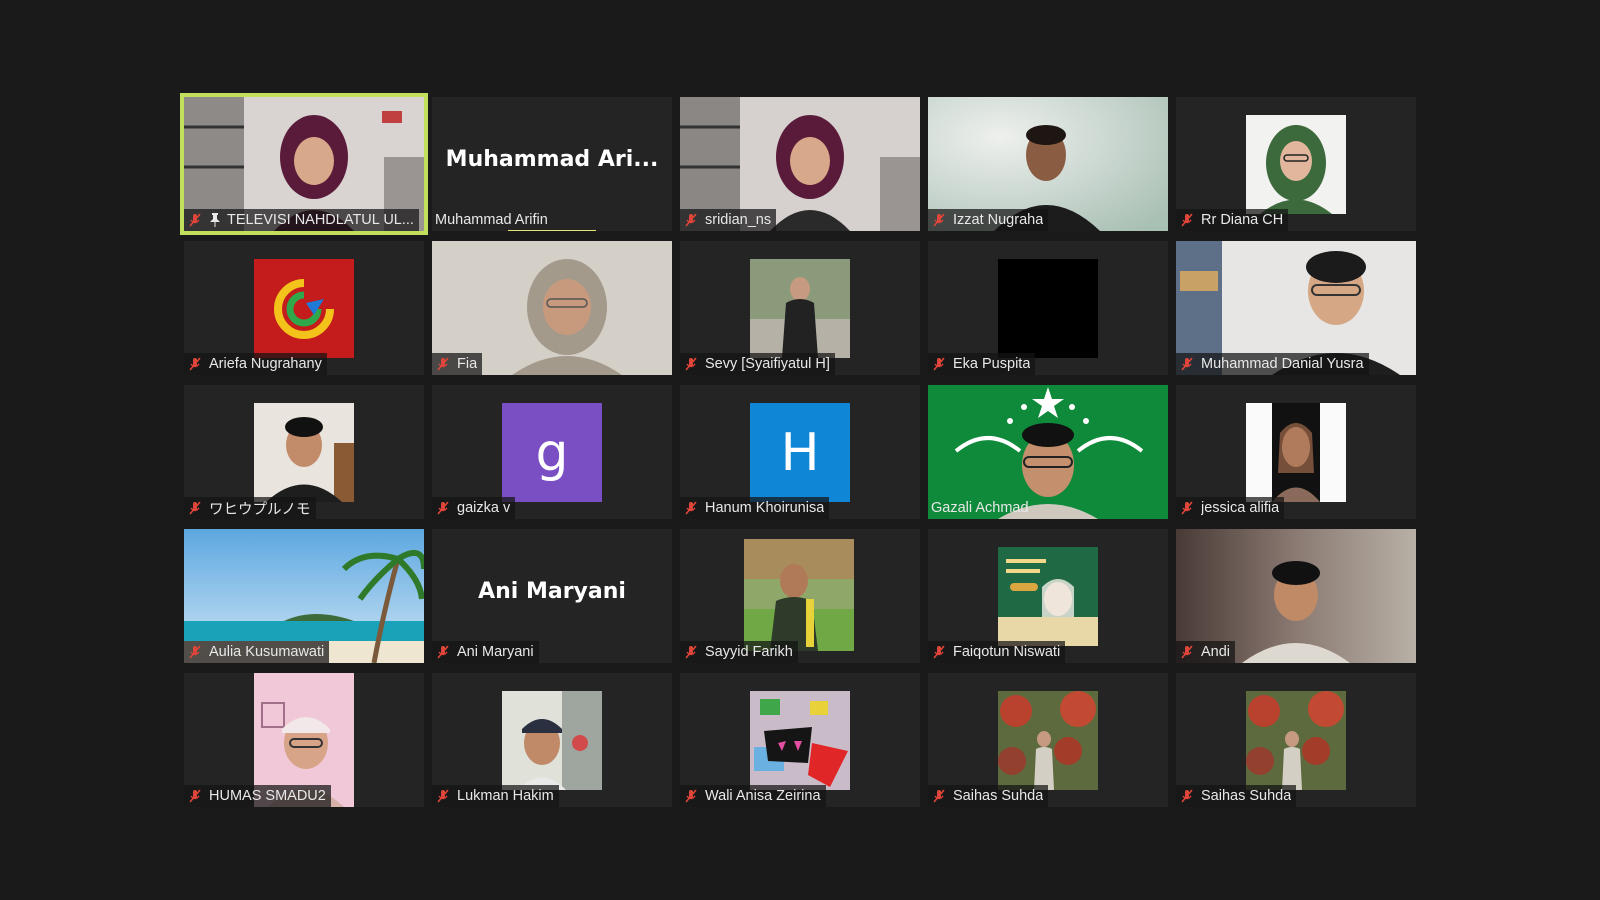 This screenshot has height=900, width=1600. What do you see at coordinates (267, 796) in the screenshot?
I see `participant-name: HUMAS SMADU2` at bounding box center [267, 796].